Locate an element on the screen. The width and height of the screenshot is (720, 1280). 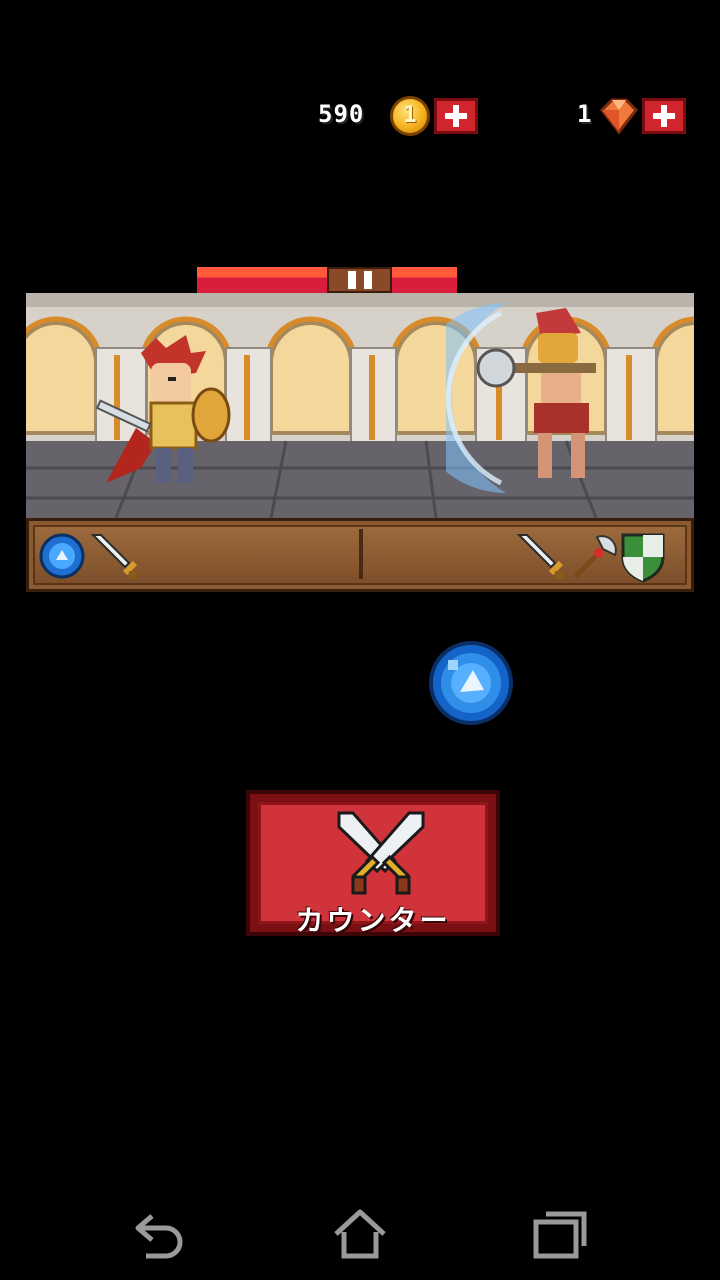
hero-character is located at coordinates (163, 409).